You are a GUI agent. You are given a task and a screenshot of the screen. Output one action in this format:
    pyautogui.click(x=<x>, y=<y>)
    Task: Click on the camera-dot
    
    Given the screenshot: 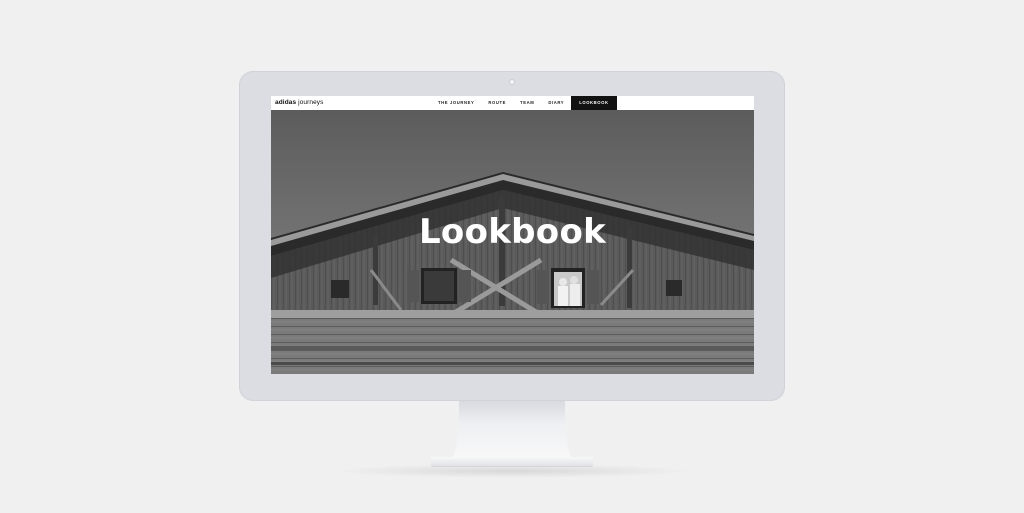 What is the action you would take?
    pyautogui.click(x=512, y=82)
    